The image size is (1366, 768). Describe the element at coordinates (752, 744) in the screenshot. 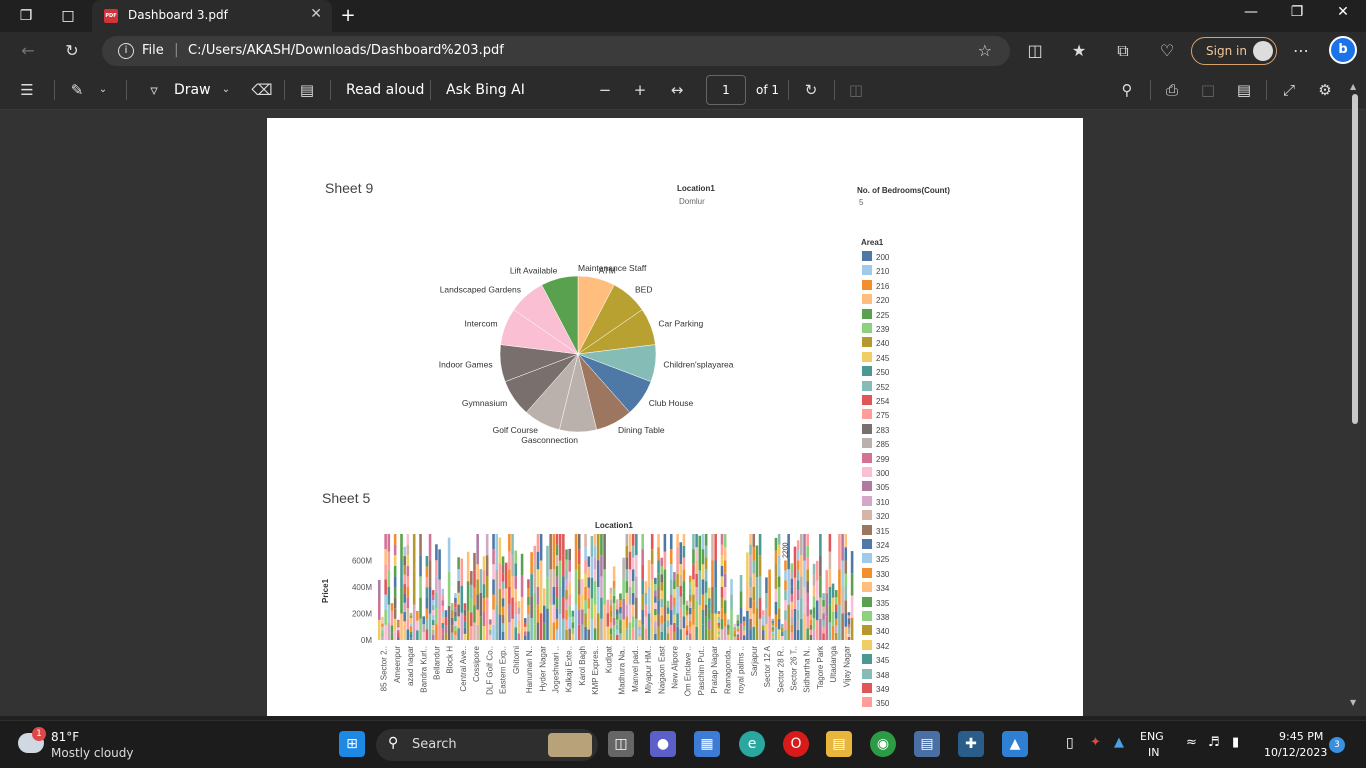

I see `edge-icon: e` at that location.